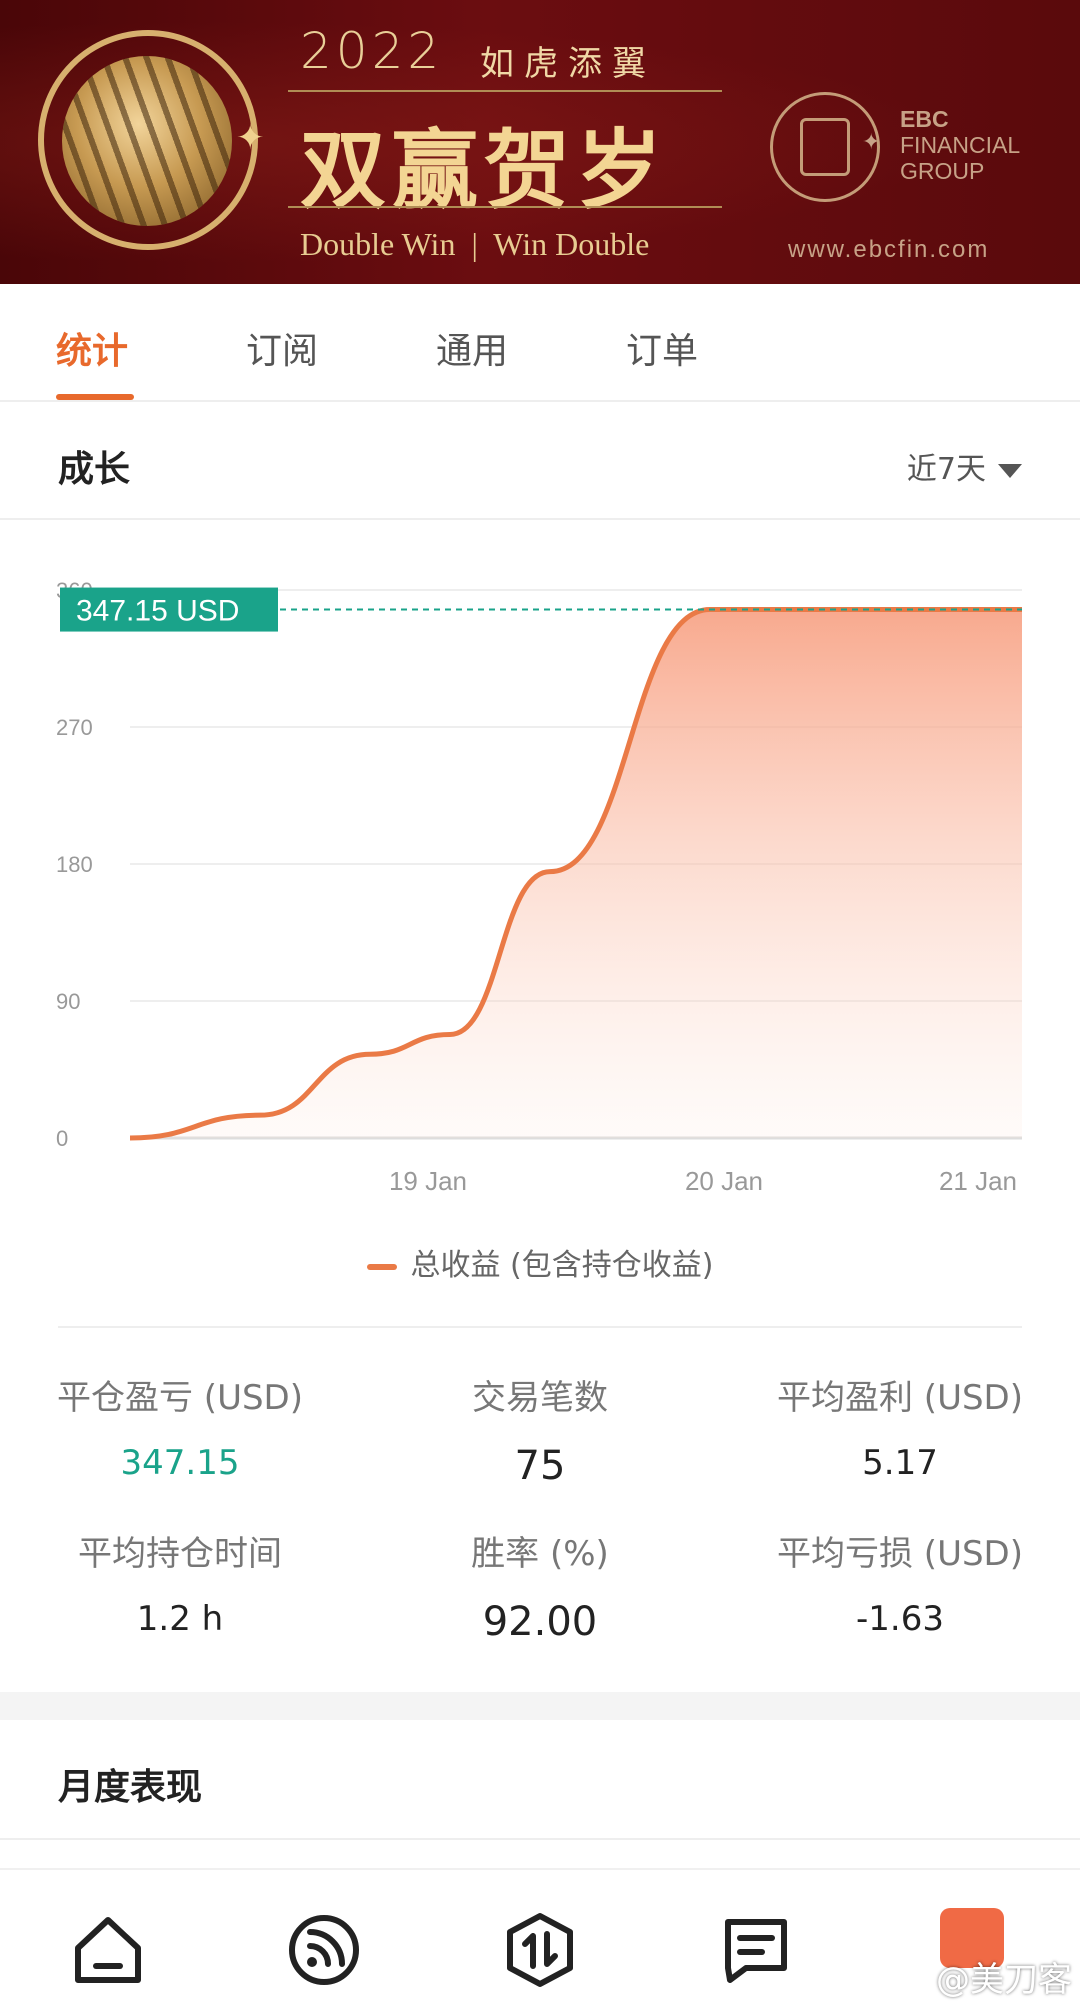 The image size is (1080, 2016). What do you see at coordinates (180, 1554) in the screenshot?
I see `stat-label: 平均持仓时间` at bounding box center [180, 1554].